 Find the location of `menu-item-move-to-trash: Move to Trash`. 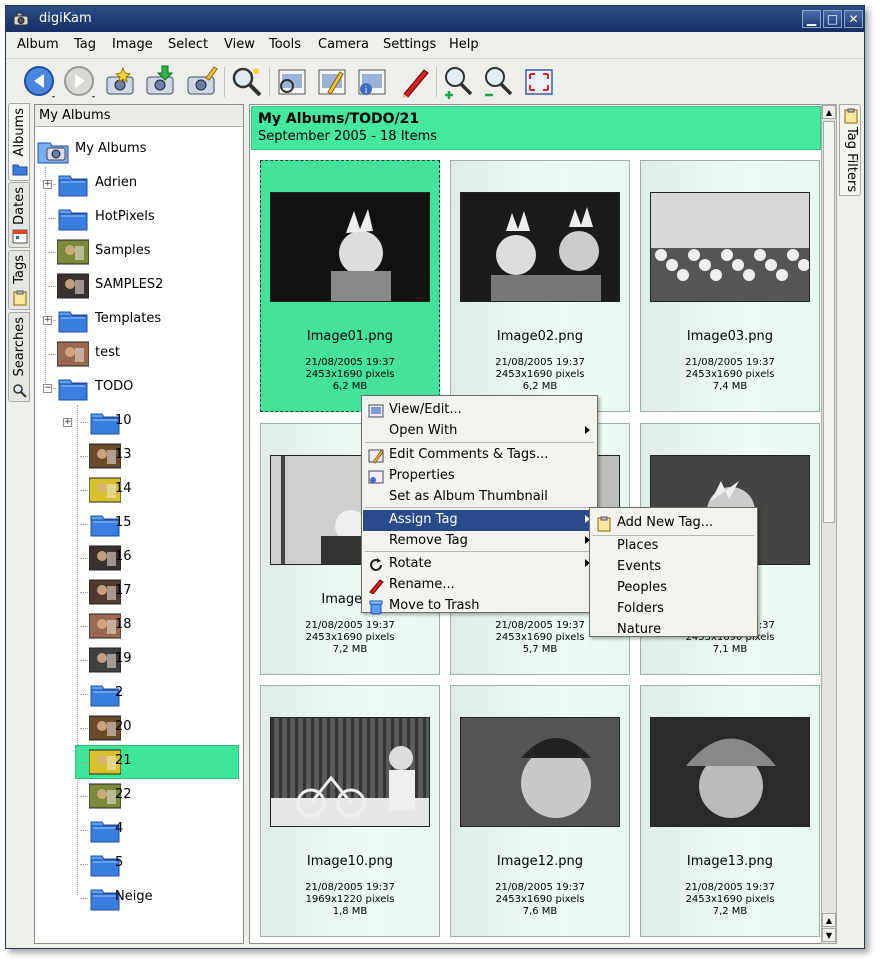

menu-item-move-to-trash: Move to Trash is located at coordinates (479, 606).